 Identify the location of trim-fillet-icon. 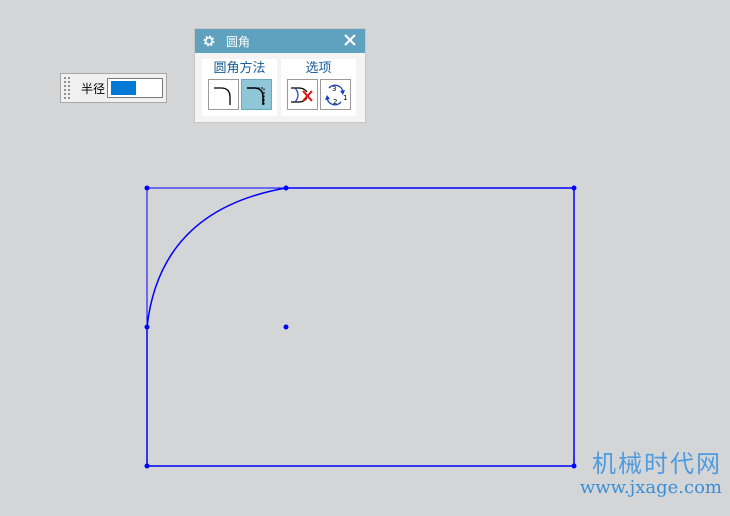
(222, 95).